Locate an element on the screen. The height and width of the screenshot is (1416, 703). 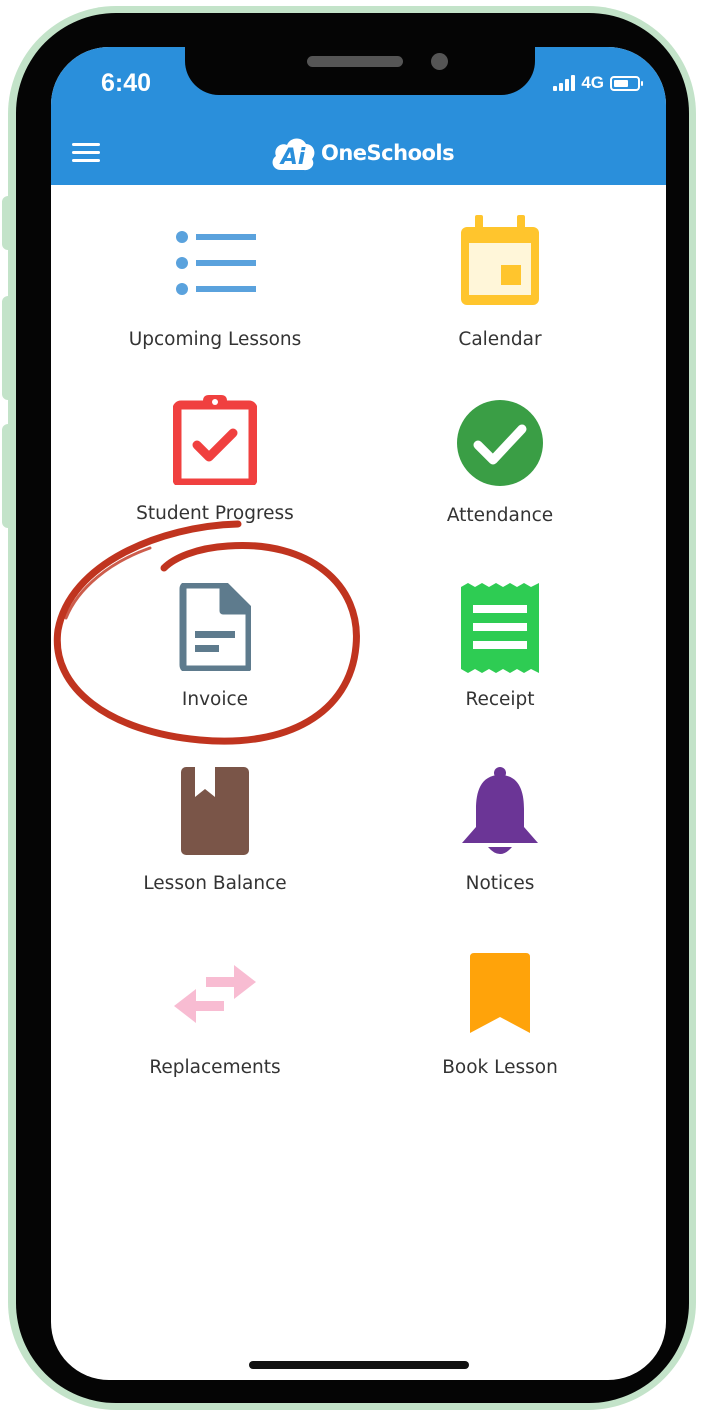
menu-item-lesson-balance: Lesson Balance is located at coordinates (215, 842).